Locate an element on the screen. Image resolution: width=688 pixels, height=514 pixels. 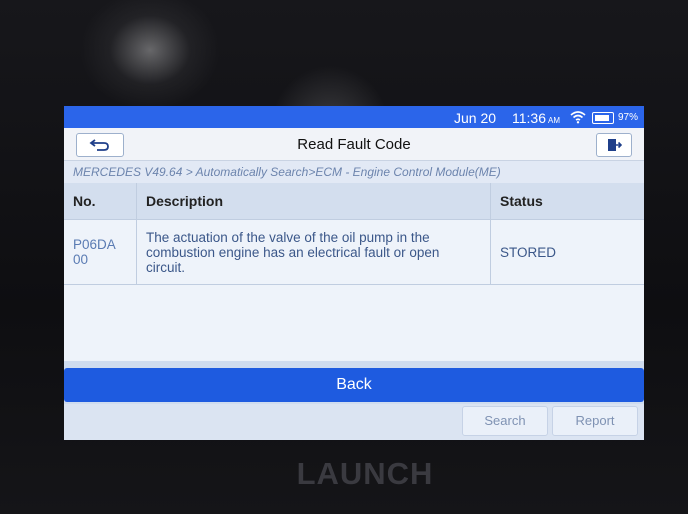
title-bar: Read Fault Code is located at coordinates (354, 144).